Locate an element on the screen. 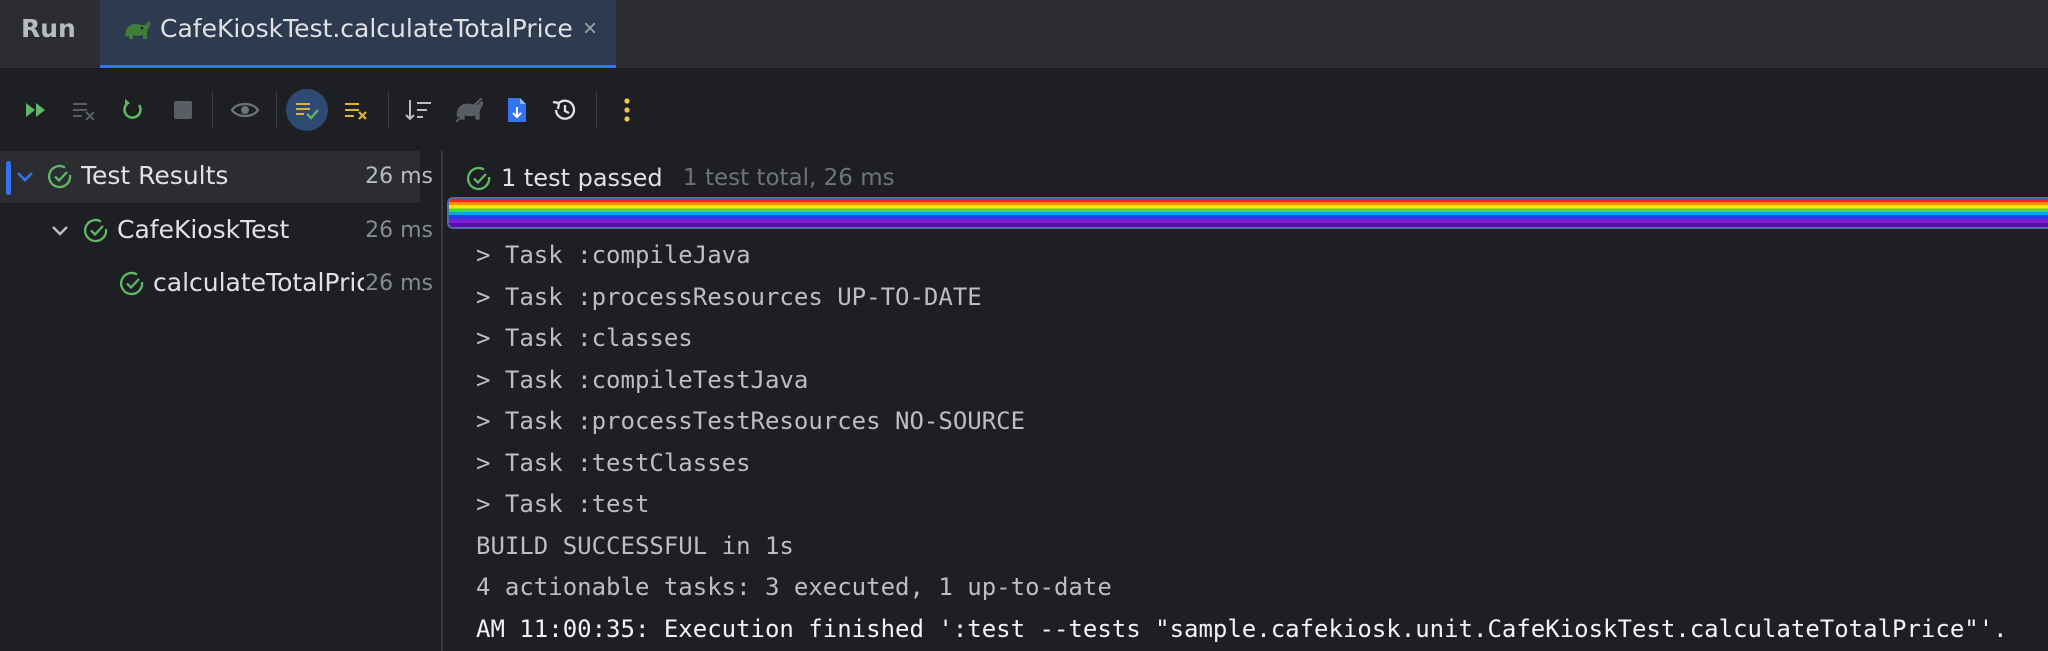 This screenshot has height=651, width=2048. import-tests-button is located at coordinates (517, 110).